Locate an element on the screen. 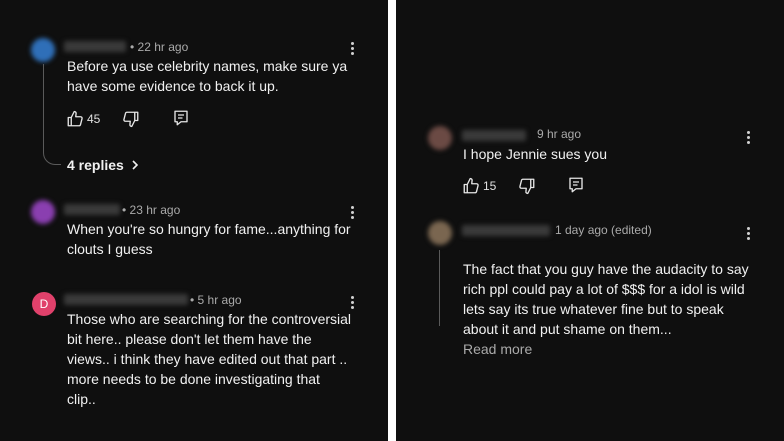 The width and height of the screenshot is (784, 441). like-count: 45 is located at coordinates (94, 119).